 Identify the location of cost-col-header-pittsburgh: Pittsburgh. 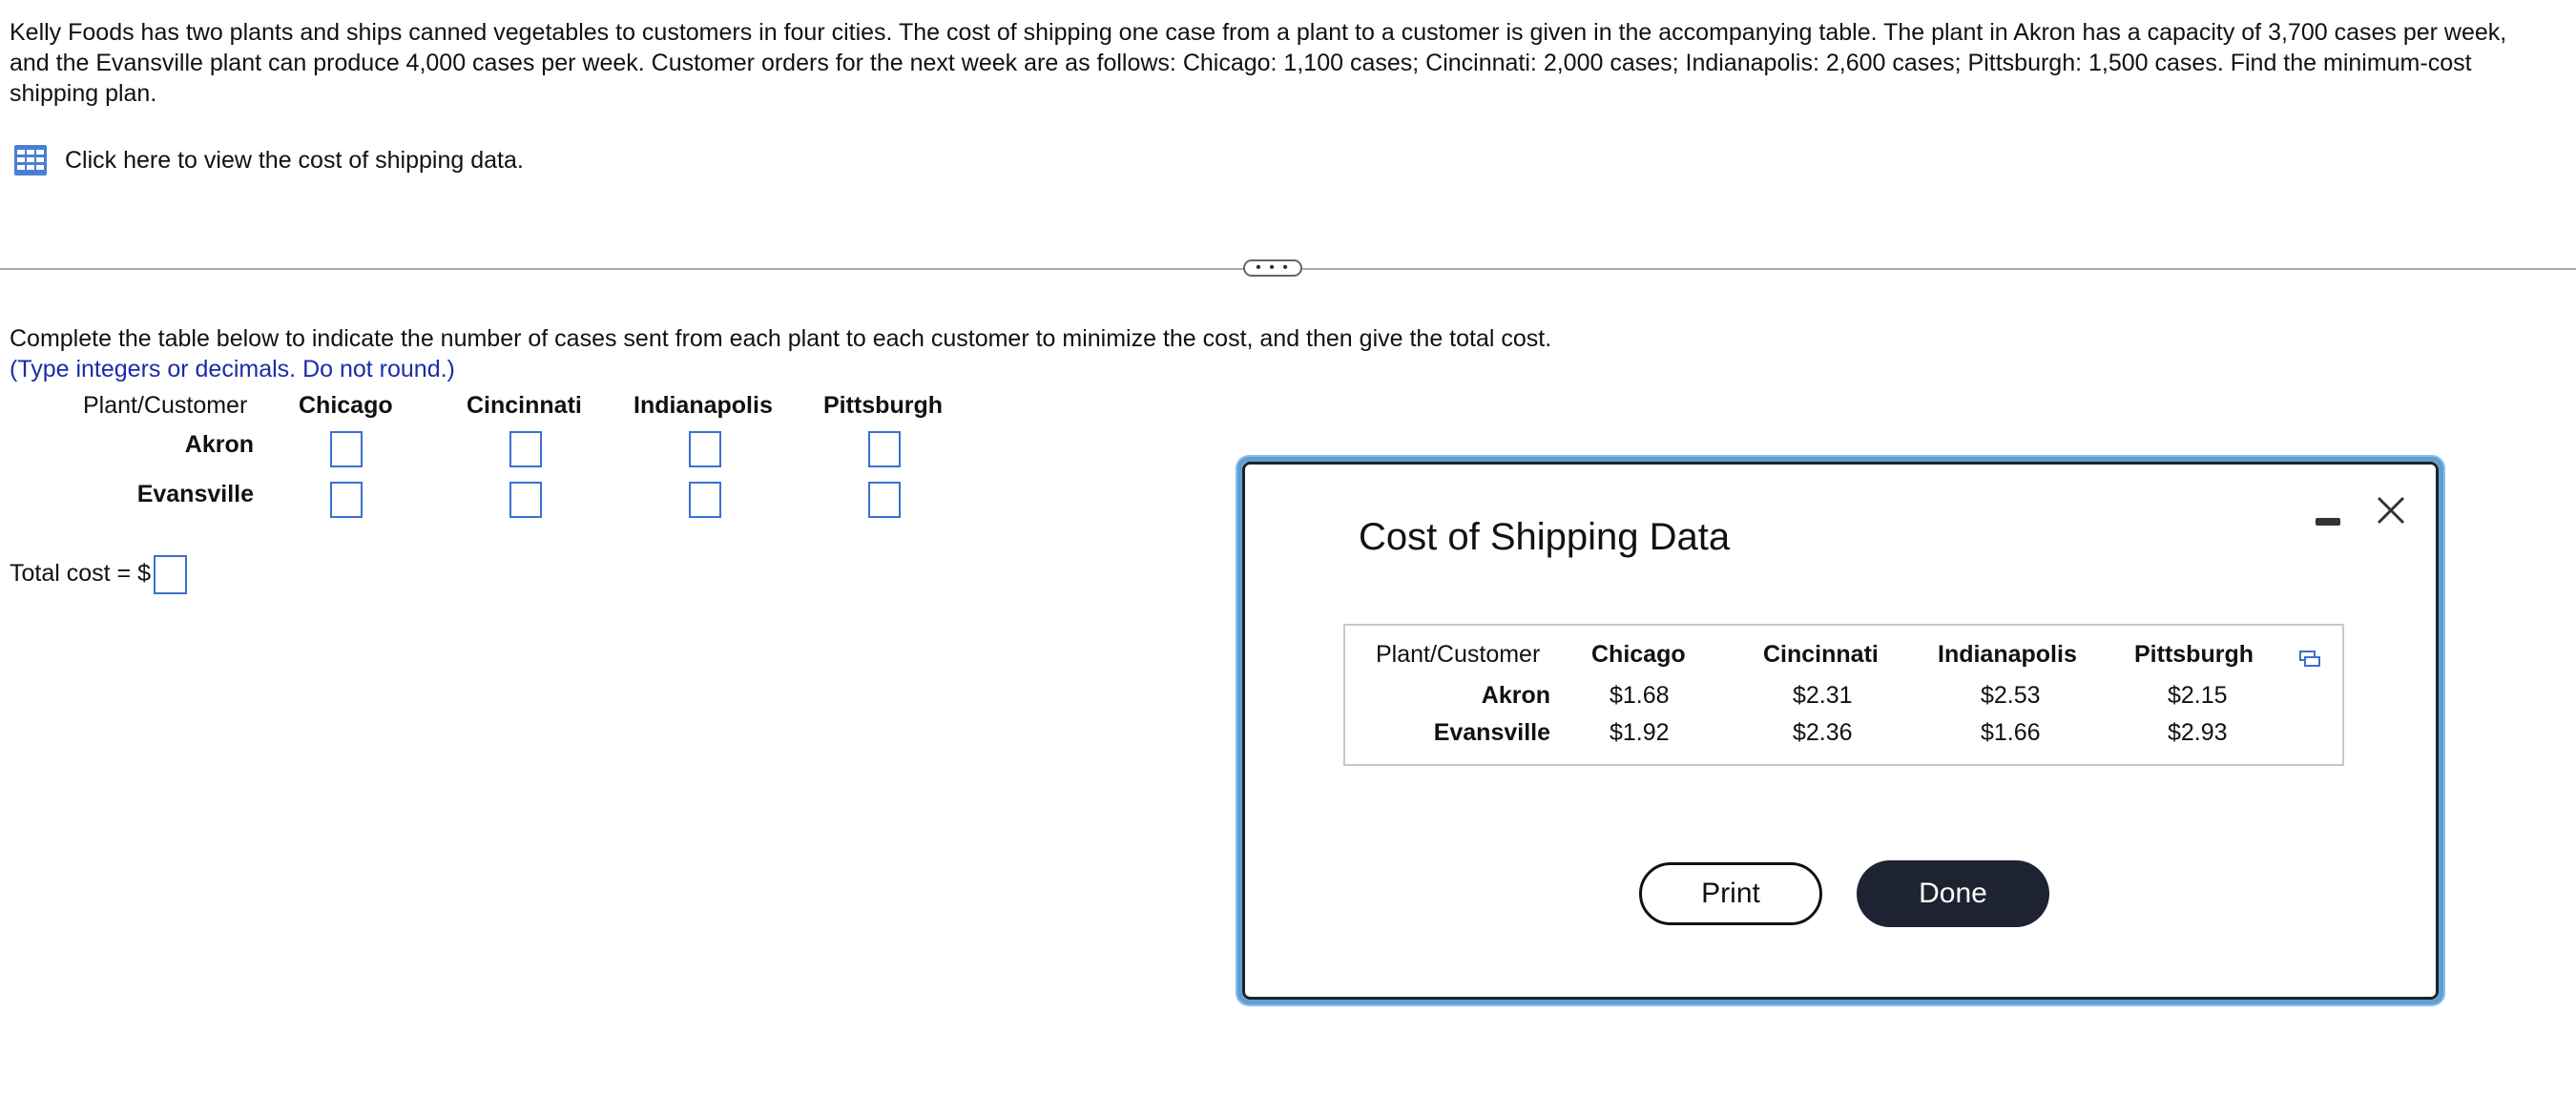
(2194, 654).